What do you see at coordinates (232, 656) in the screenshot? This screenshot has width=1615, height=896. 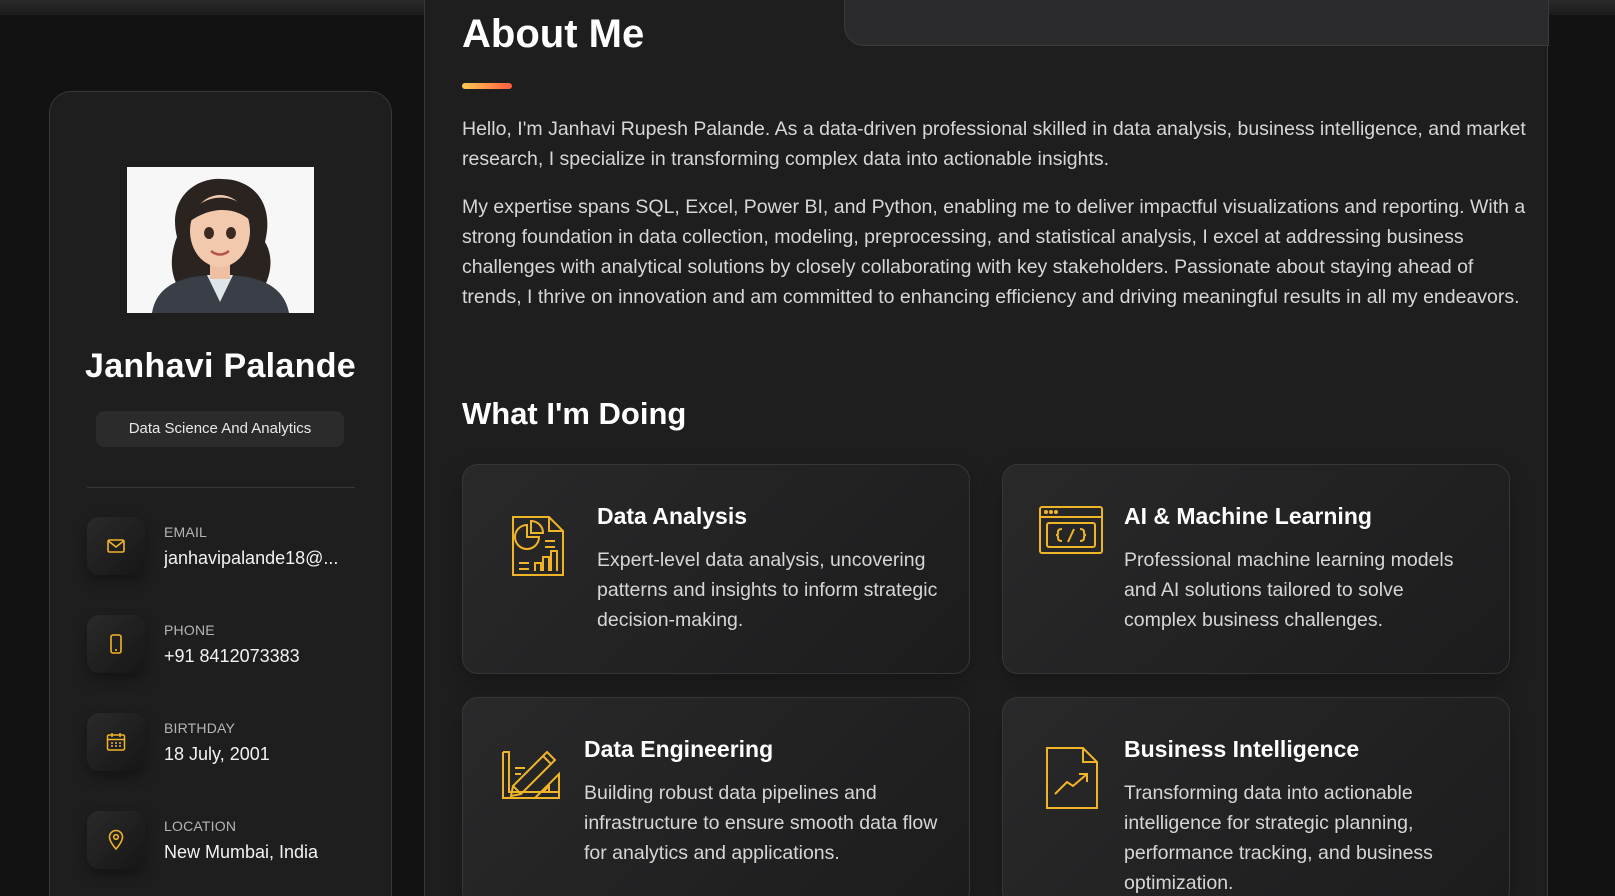 I see `phone-link: +91 8412073383` at bounding box center [232, 656].